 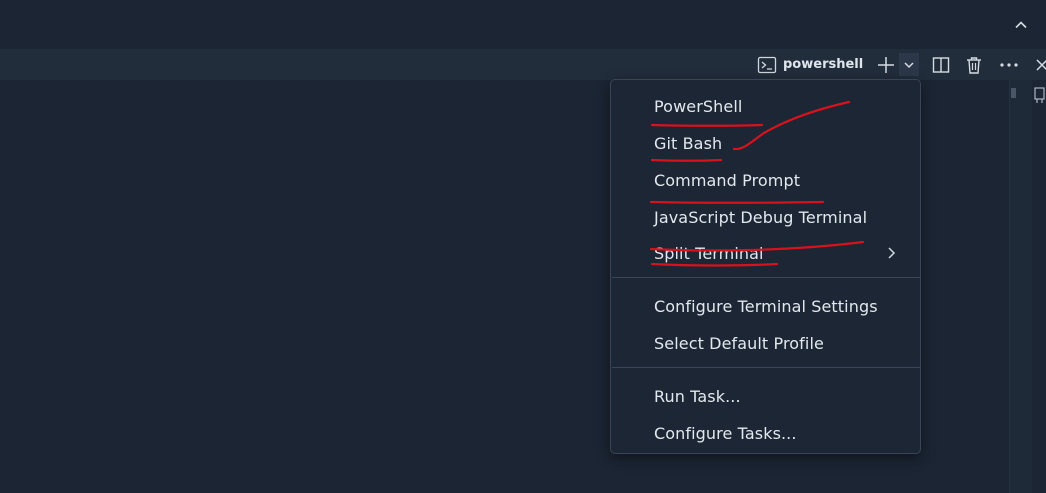 I want to click on plus-icon, so click(x=886, y=64).